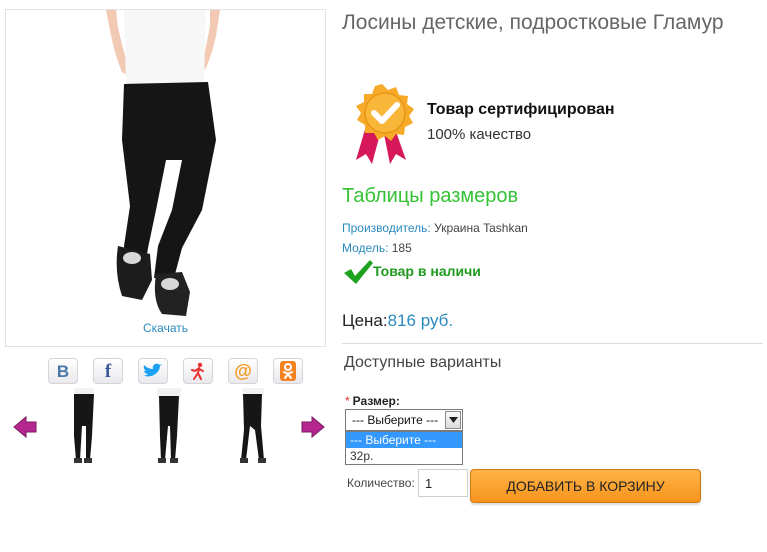 The height and width of the screenshot is (552, 767). Describe the element at coordinates (552, 343) in the screenshot. I see `divider` at that location.